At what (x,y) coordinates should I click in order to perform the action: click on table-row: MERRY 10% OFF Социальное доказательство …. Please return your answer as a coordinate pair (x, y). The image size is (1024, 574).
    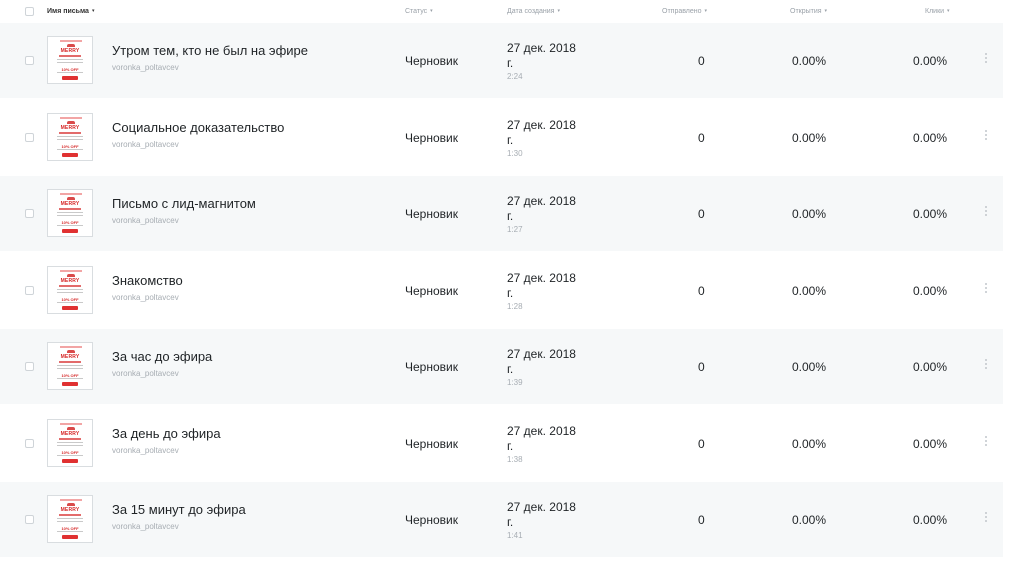
    Looking at the image, I should click on (501, 137).